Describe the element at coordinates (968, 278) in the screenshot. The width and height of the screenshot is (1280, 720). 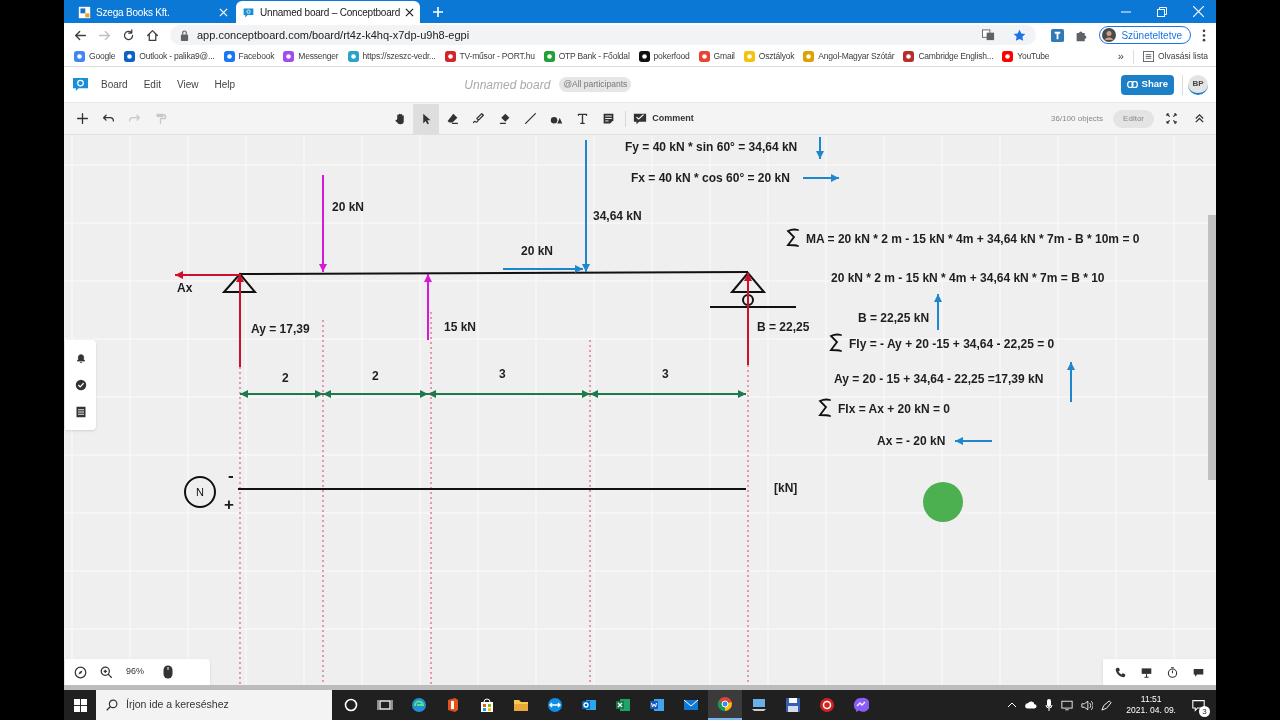
I see `equation-text: 20 kN * 2 m - 15 kN * 4m + 34,64 kN * 7m = B * 10` at that location.